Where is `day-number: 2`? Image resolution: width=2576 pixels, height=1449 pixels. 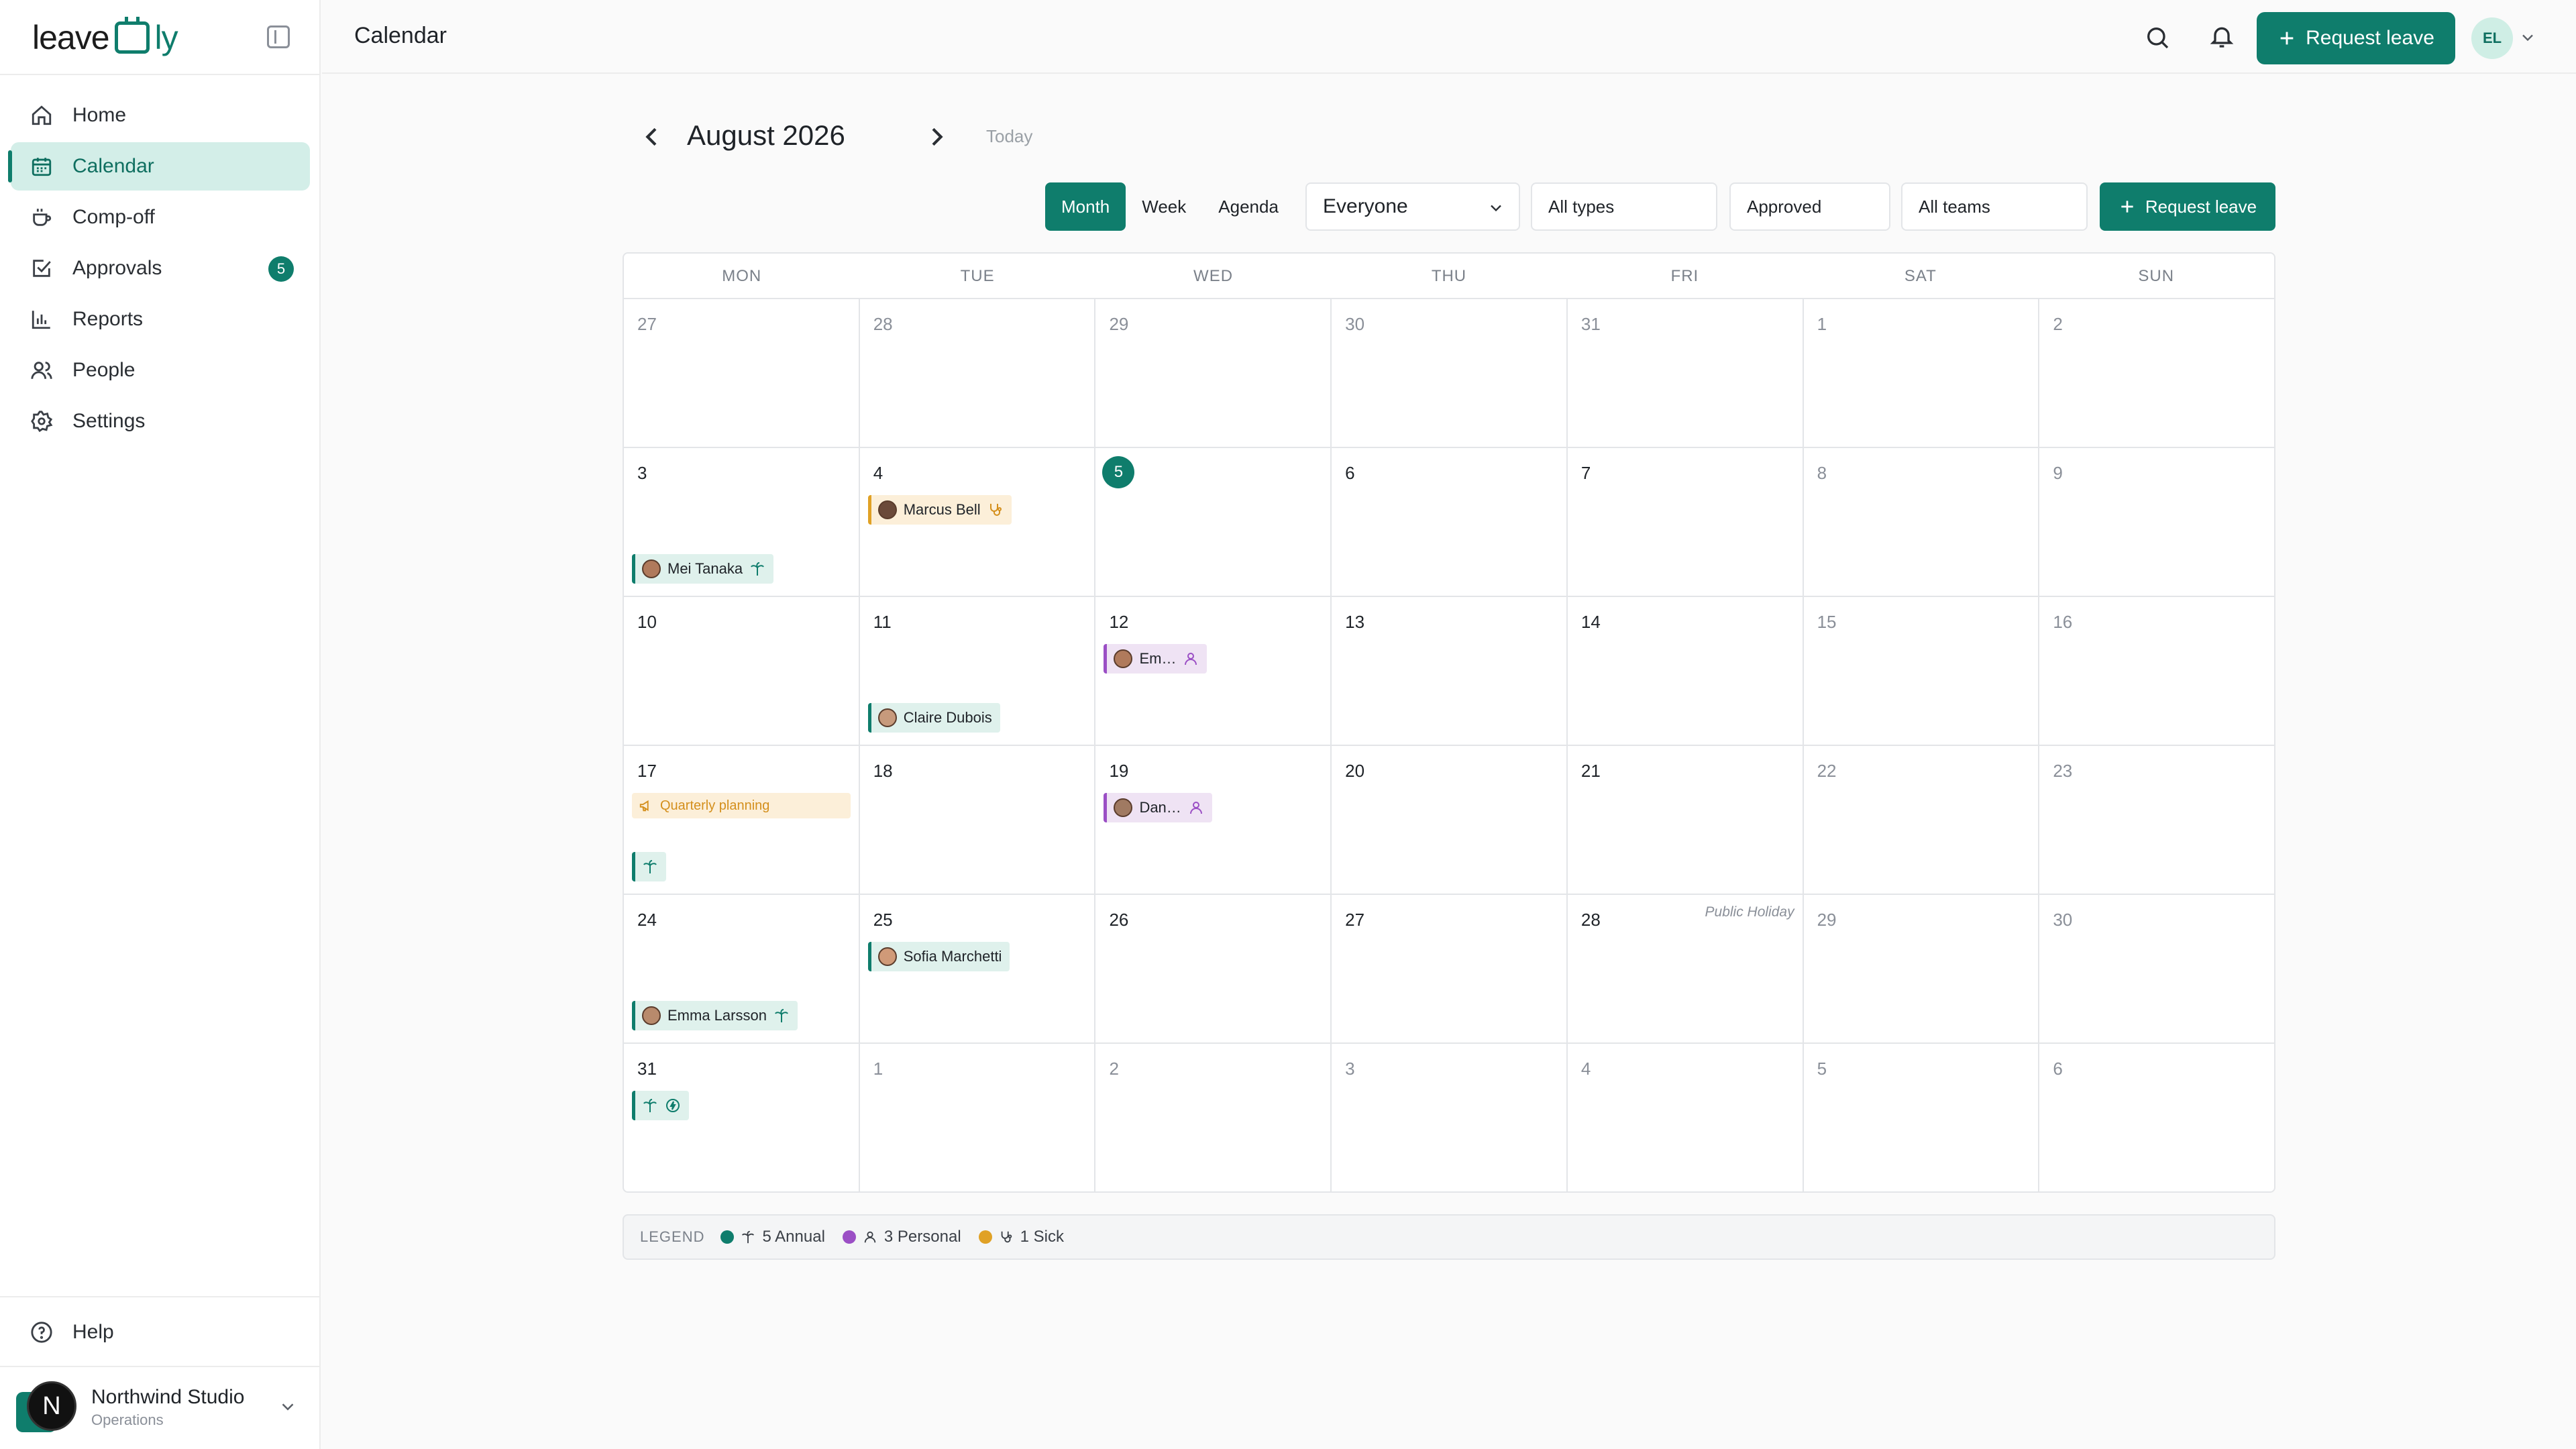 day-number: 2 is located at coordinates (1114, 1069).